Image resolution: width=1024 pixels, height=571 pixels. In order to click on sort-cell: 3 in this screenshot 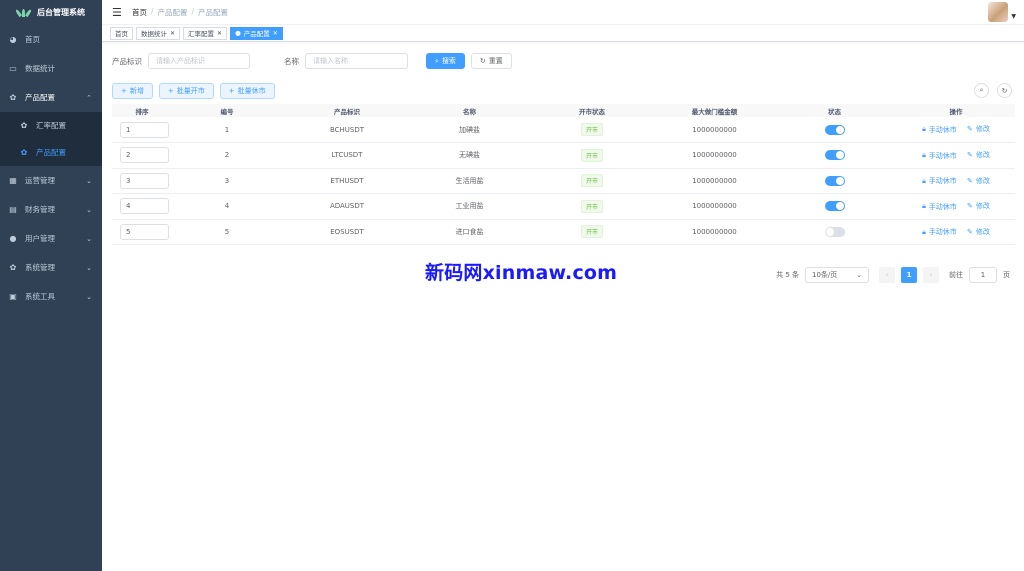, I will do `click(142, 181)`.